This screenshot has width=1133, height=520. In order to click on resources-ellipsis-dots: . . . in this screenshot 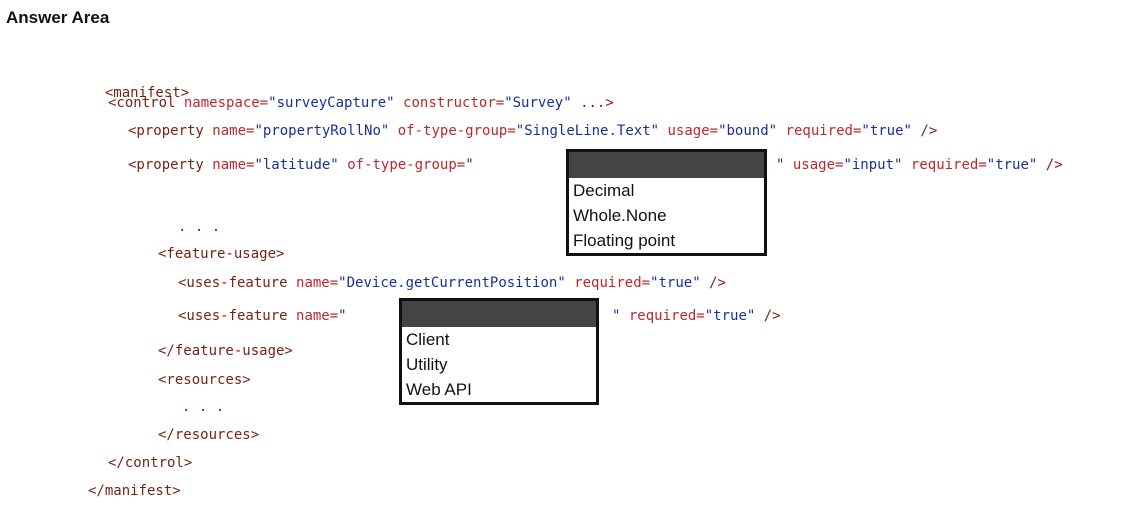, I will do `click(203, 407)`.